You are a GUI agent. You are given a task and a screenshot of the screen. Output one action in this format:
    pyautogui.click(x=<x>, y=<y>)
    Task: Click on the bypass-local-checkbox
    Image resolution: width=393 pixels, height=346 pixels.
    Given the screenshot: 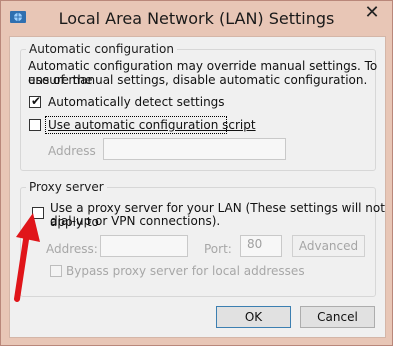 What is the action you would take?
    pyautogui.click(x=56, y=271)
    